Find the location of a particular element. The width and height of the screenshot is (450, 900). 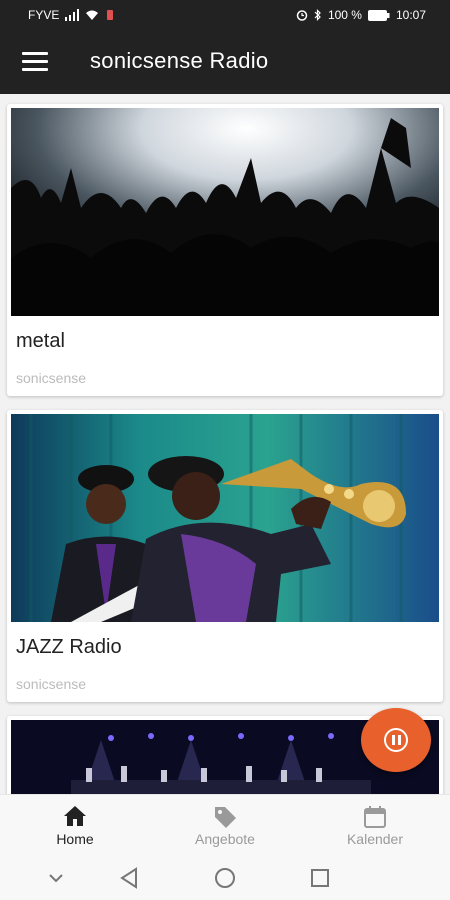

calendar-icon is located at coordinates (375, 817).